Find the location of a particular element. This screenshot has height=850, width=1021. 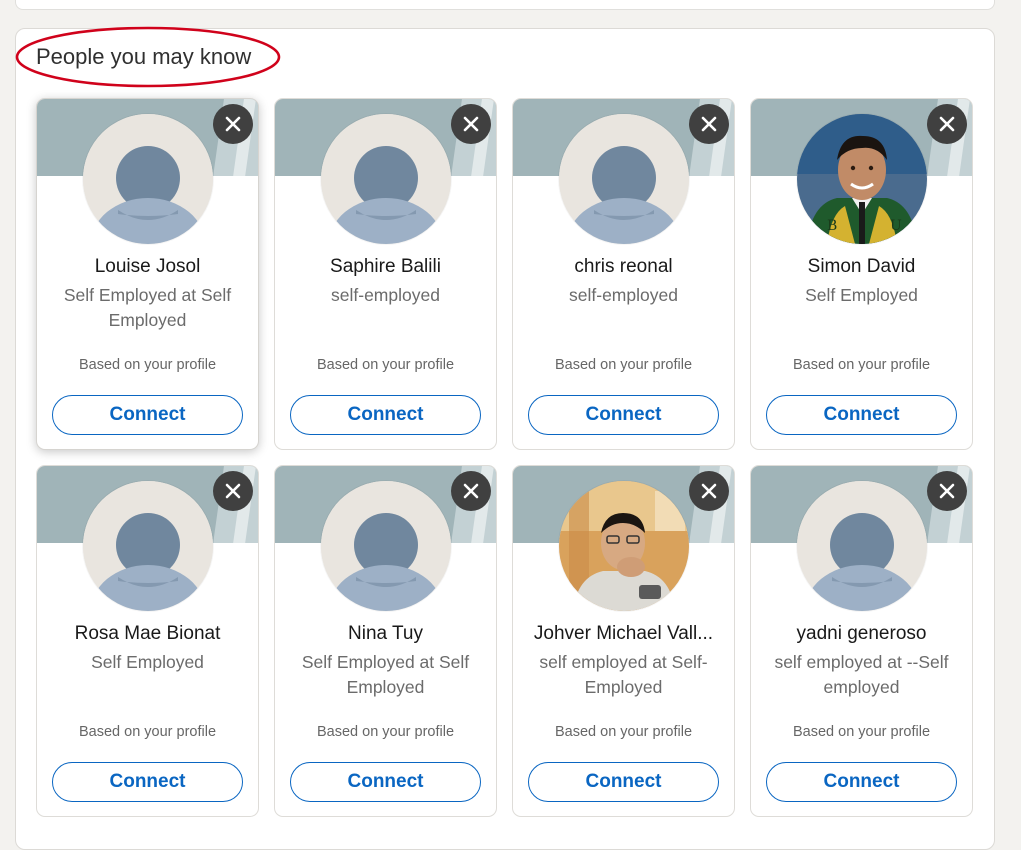

person-name: yadni generoso is located at coordinates (861, 634).